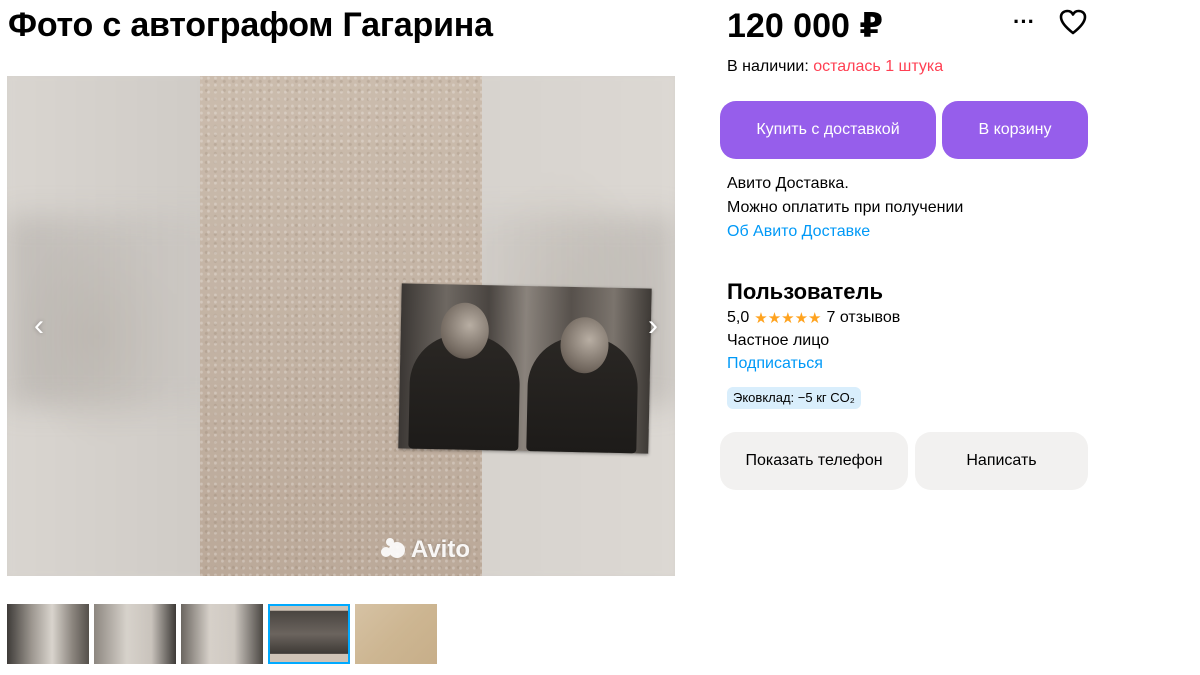  I want to click on delivery-line-2: Можно оплатить при получении, so click(845, 207).